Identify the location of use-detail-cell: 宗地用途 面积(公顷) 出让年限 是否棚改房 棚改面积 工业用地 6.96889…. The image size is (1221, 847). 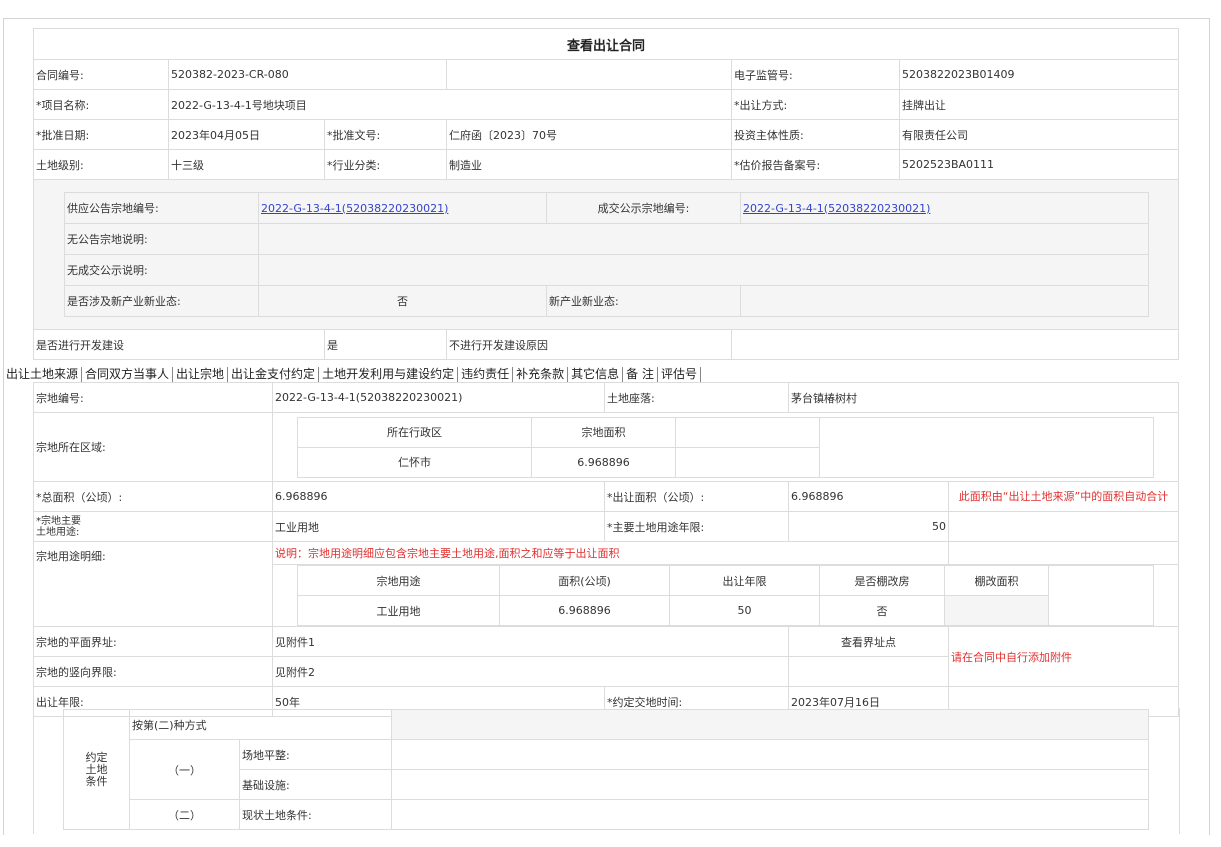
(725, 595).